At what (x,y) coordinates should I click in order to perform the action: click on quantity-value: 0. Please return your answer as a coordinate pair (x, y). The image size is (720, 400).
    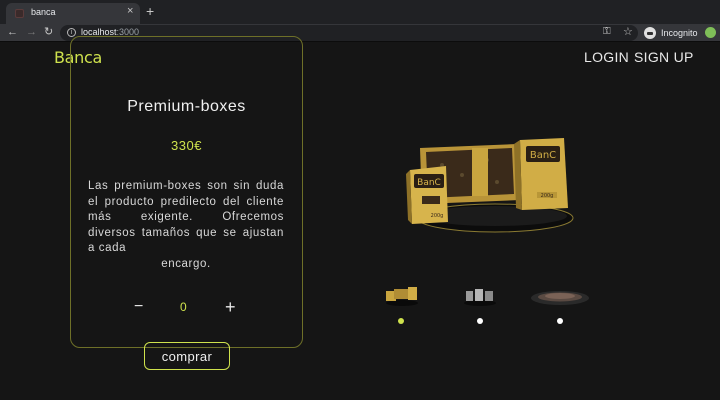
    Looking at the image, I should click on (183, 307).